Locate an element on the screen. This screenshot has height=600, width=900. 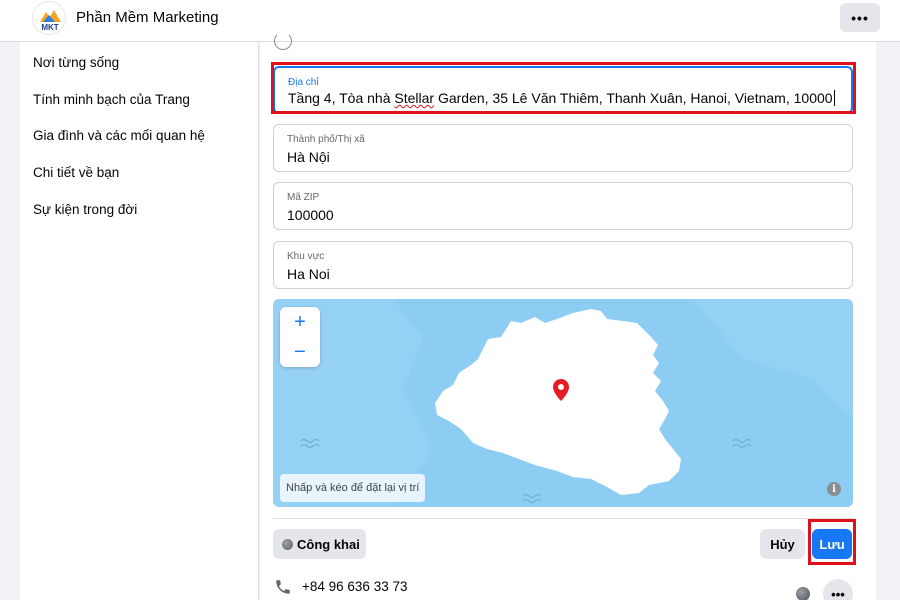
phone-number: +84 96 636 33 73 is located at coordinates (355, 586).